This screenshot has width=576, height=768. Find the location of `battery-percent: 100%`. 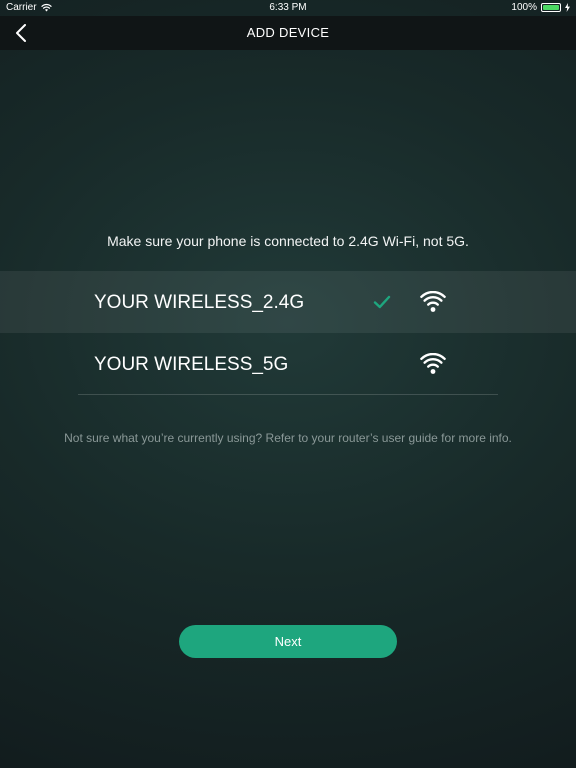

battery-percent: 100% is located at coordinates (524, 7).